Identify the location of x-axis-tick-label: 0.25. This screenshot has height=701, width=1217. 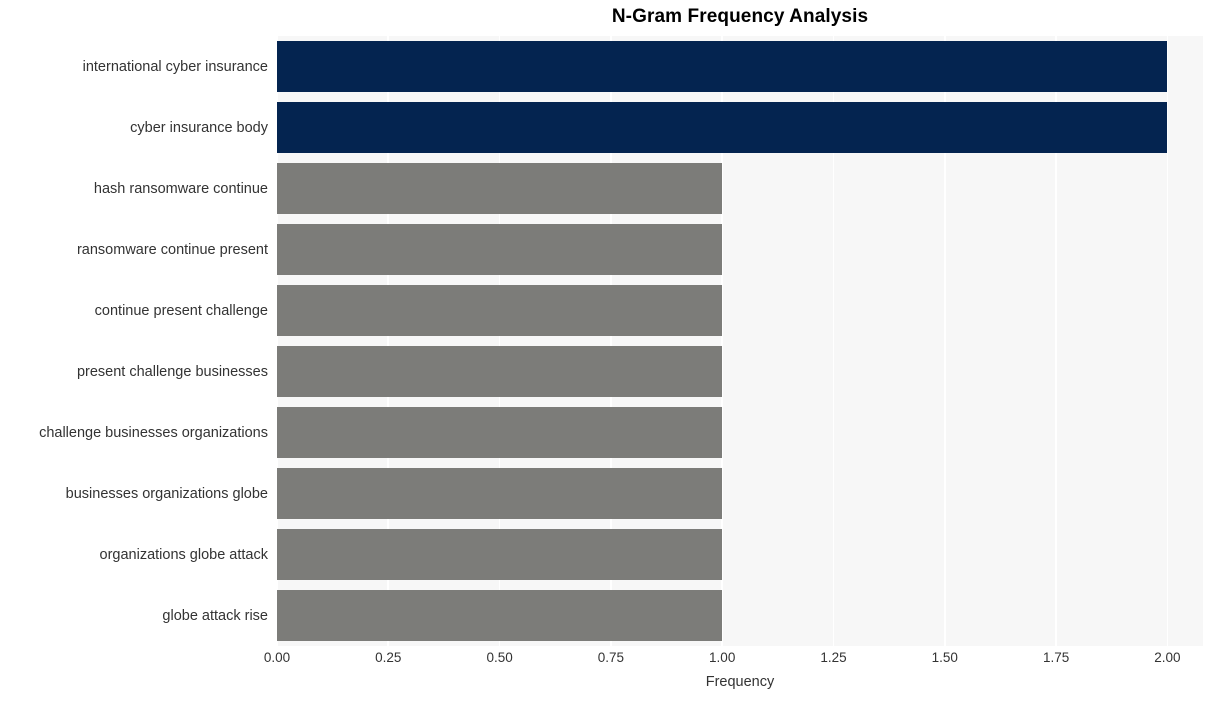
(388, 657).